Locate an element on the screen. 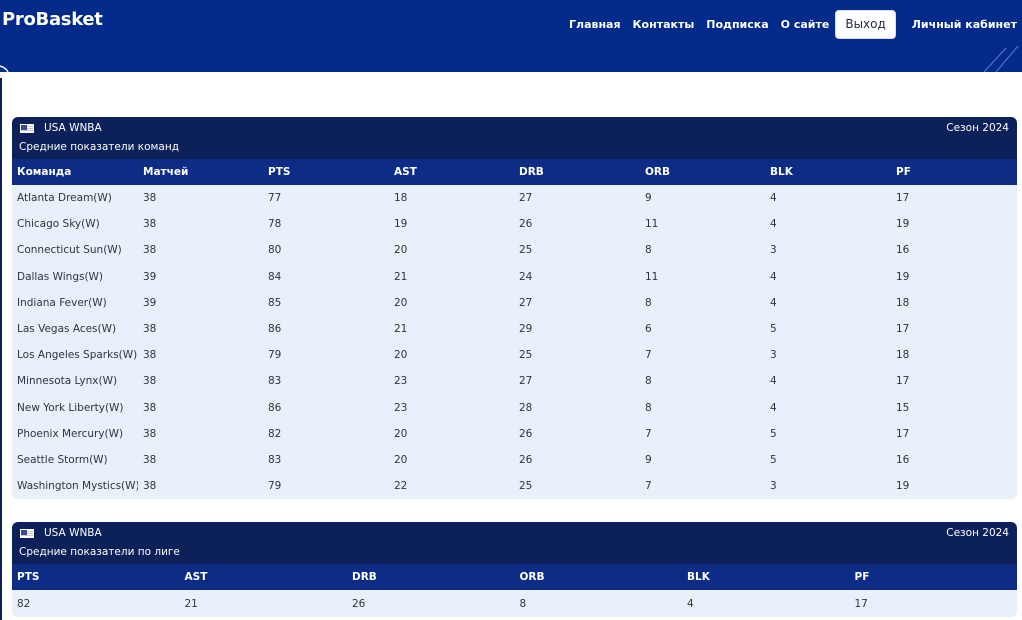 The width and height of the screenshot is (1022, 620). table-row: Atlanta Dream(W) 38 77 18 27 9 4 17 is located at coordinates (514, 198).